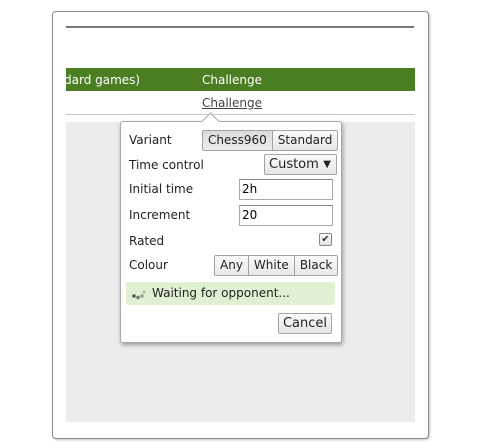  Describe the element at coordinates (327, 164) in the screenshot. I see `dropdown-arrow-icon: ▼` at that location.